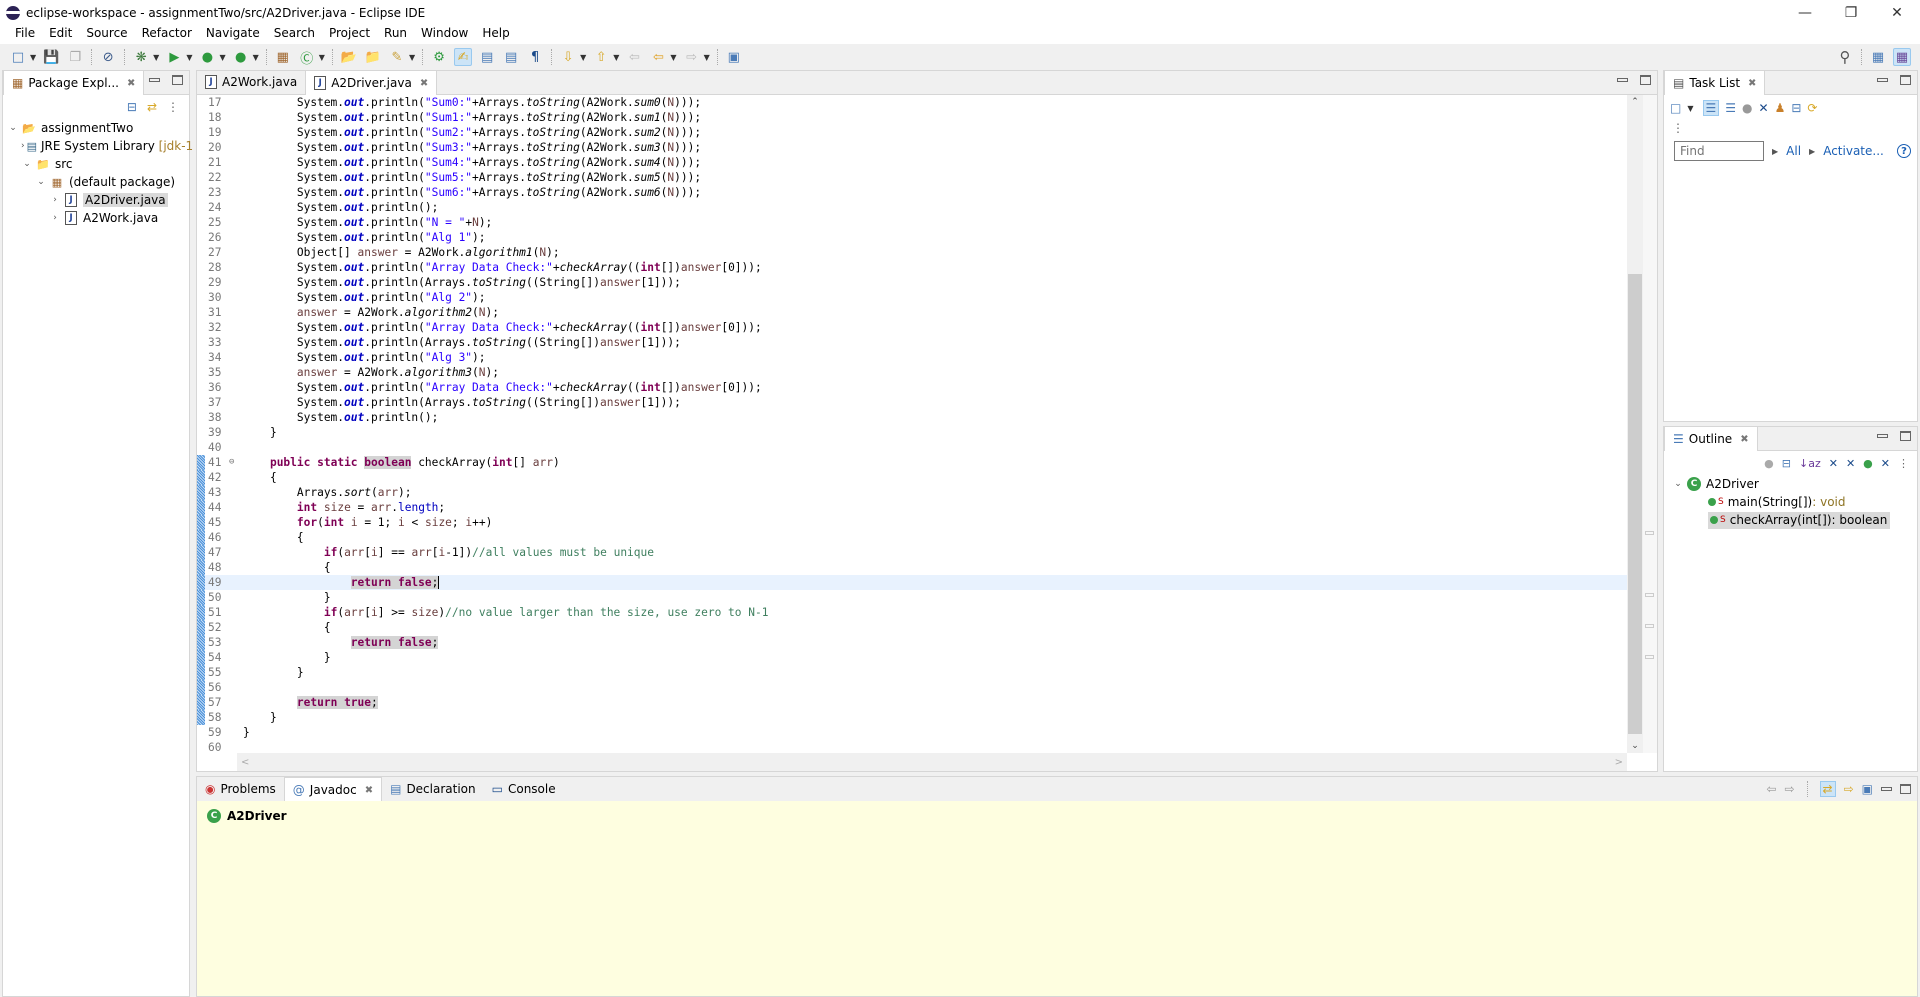  I want to click on horizontal-scrollbar: < >, so click(932, 762).